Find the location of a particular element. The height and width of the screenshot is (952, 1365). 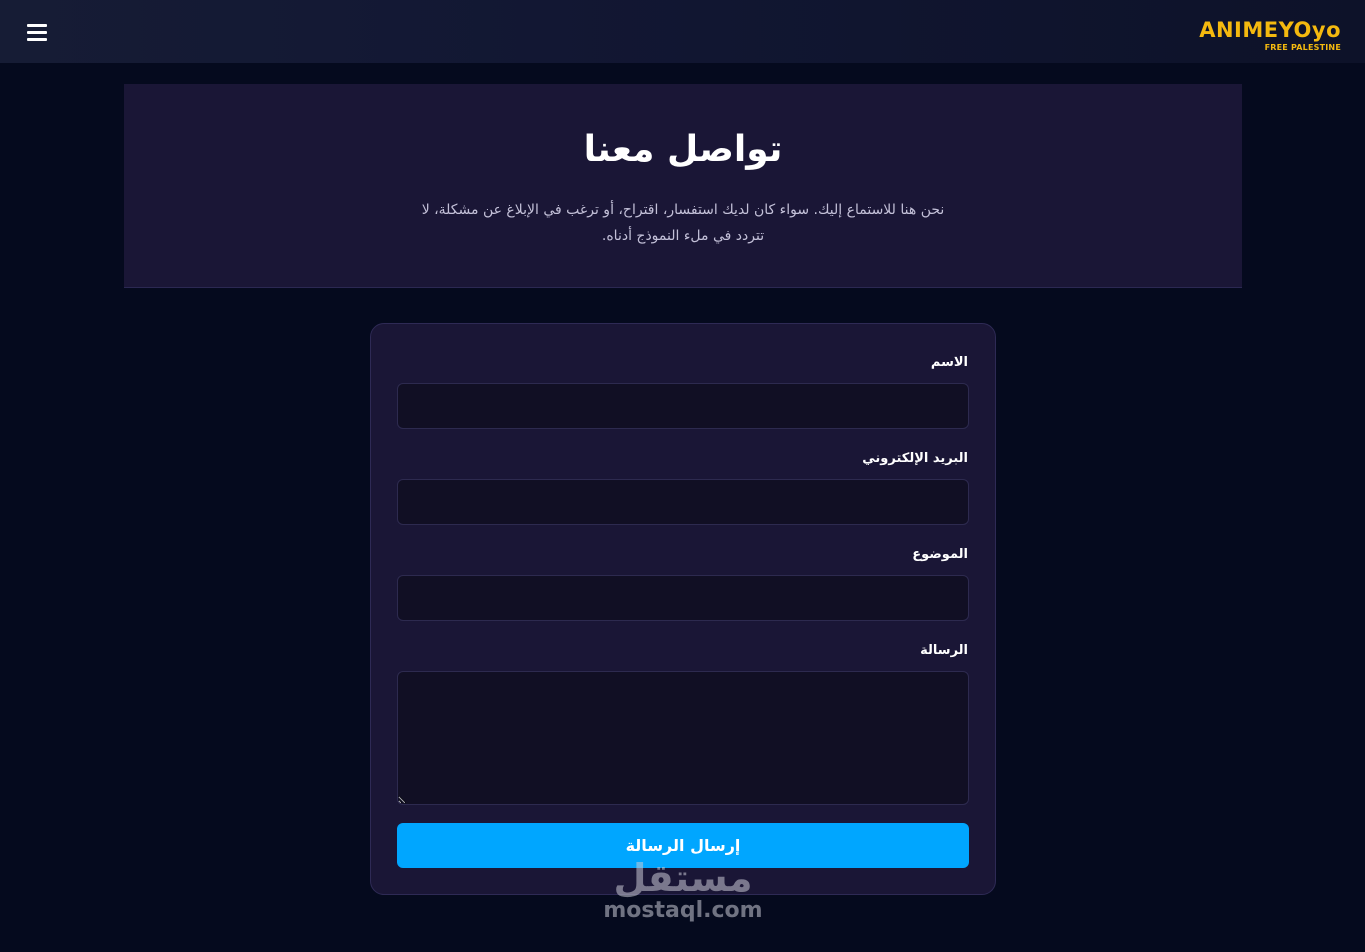

subject-label: الموضوع is located at coordinates (940, 554).